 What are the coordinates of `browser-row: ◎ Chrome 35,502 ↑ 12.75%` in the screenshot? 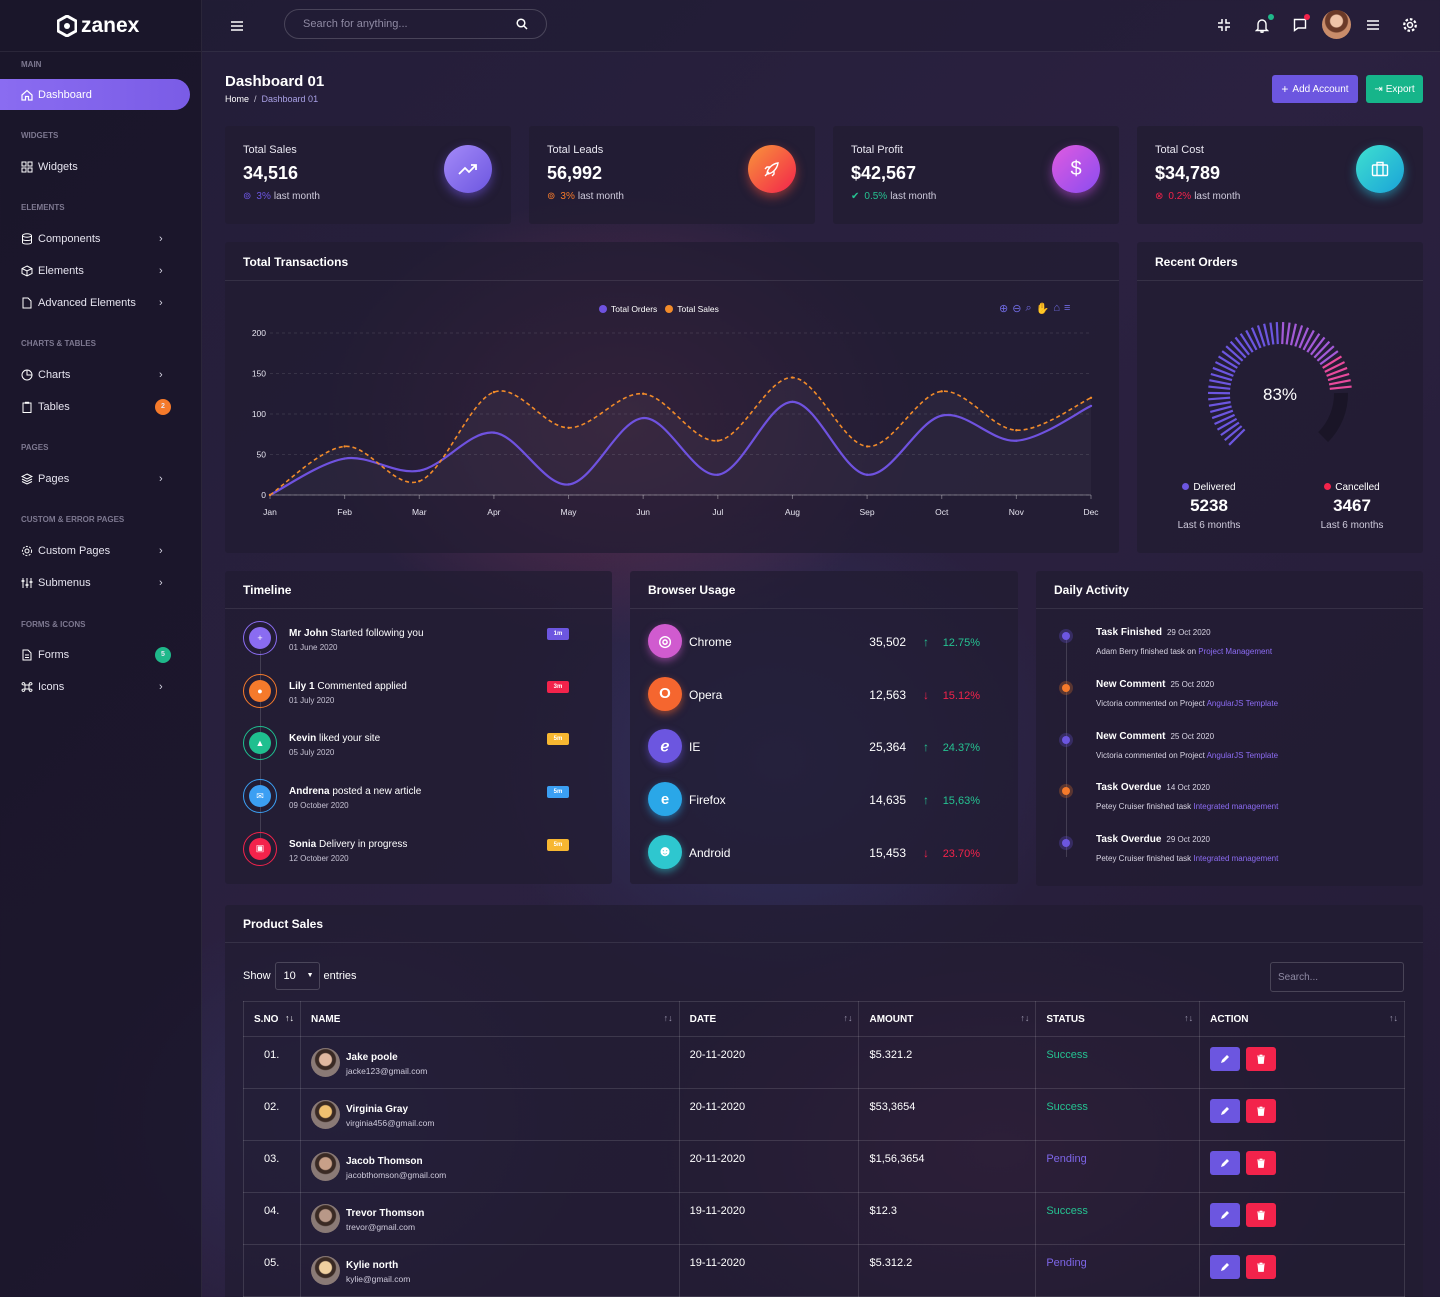 It's located at (824, 642).